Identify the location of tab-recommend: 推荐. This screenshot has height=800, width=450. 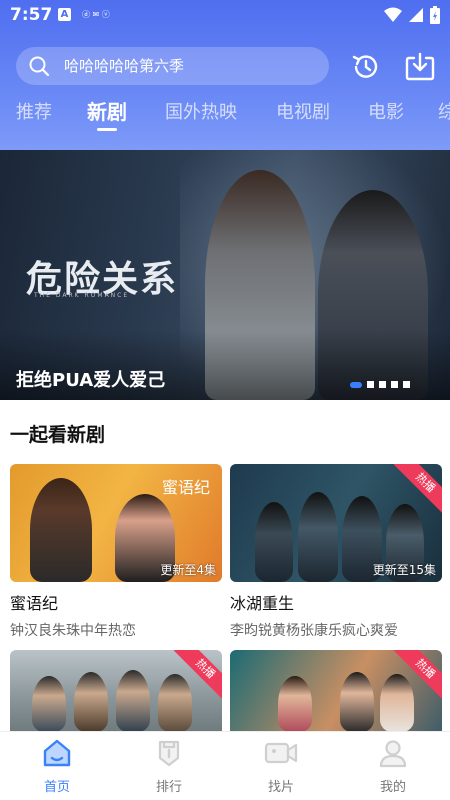
(34, 111).